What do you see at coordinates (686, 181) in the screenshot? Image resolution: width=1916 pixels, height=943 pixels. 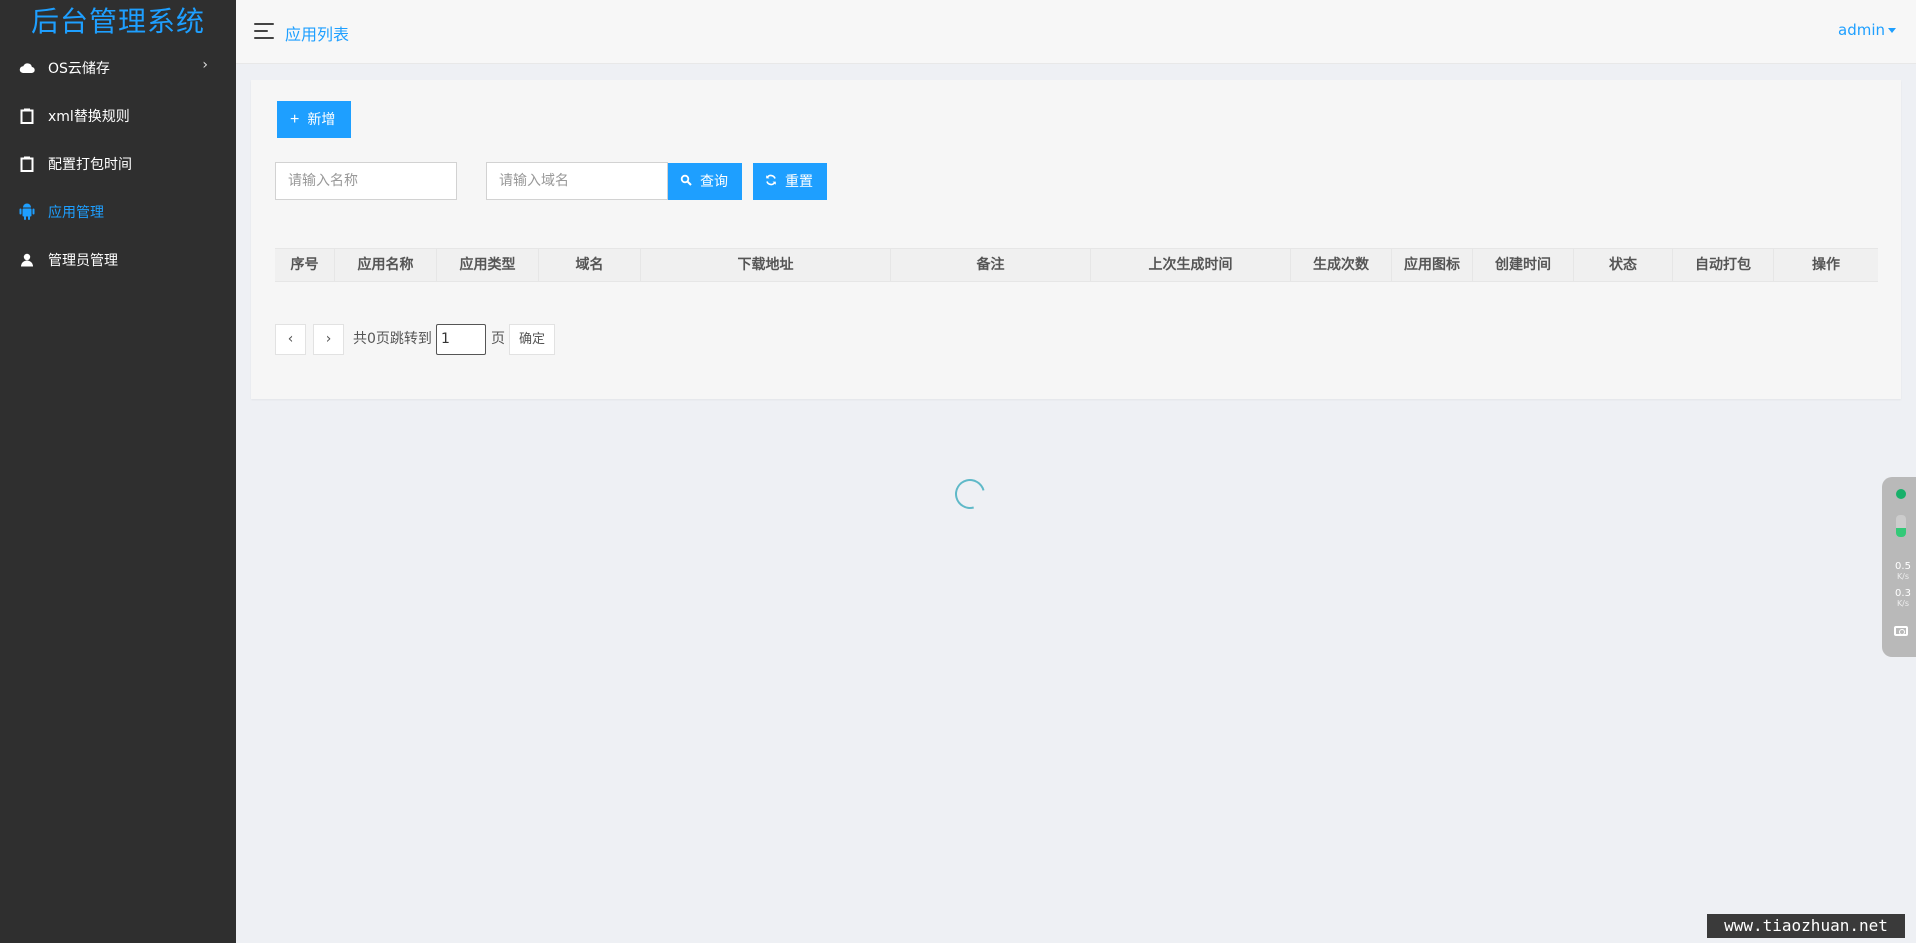 I see `search-icon` at bounding box center [686, 181].